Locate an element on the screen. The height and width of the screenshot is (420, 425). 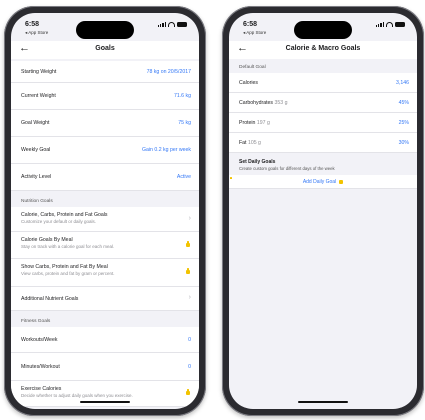
row-label: Workouts/Week is located at coordinates (39, 339).